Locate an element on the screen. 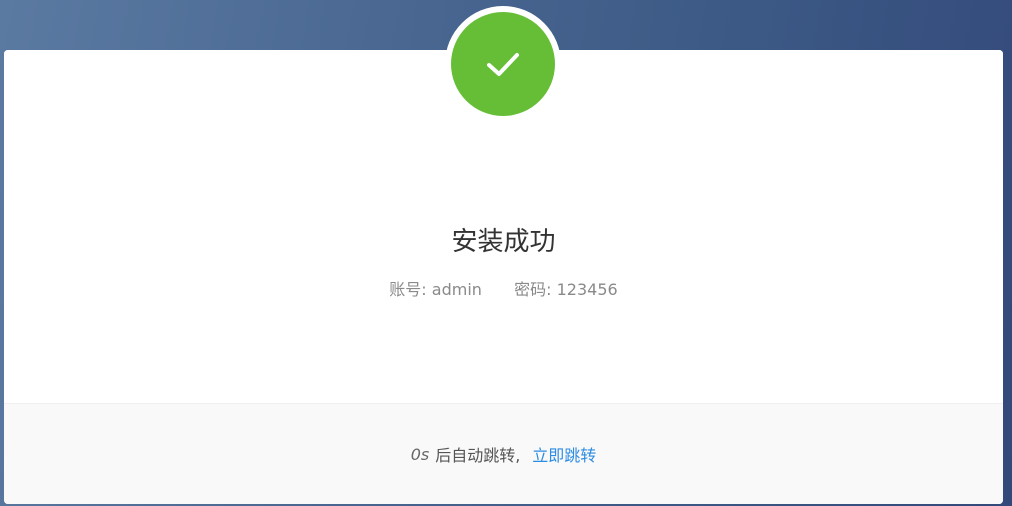  redirect-text: 后自动跳转, is located at coordinates (478, 455).